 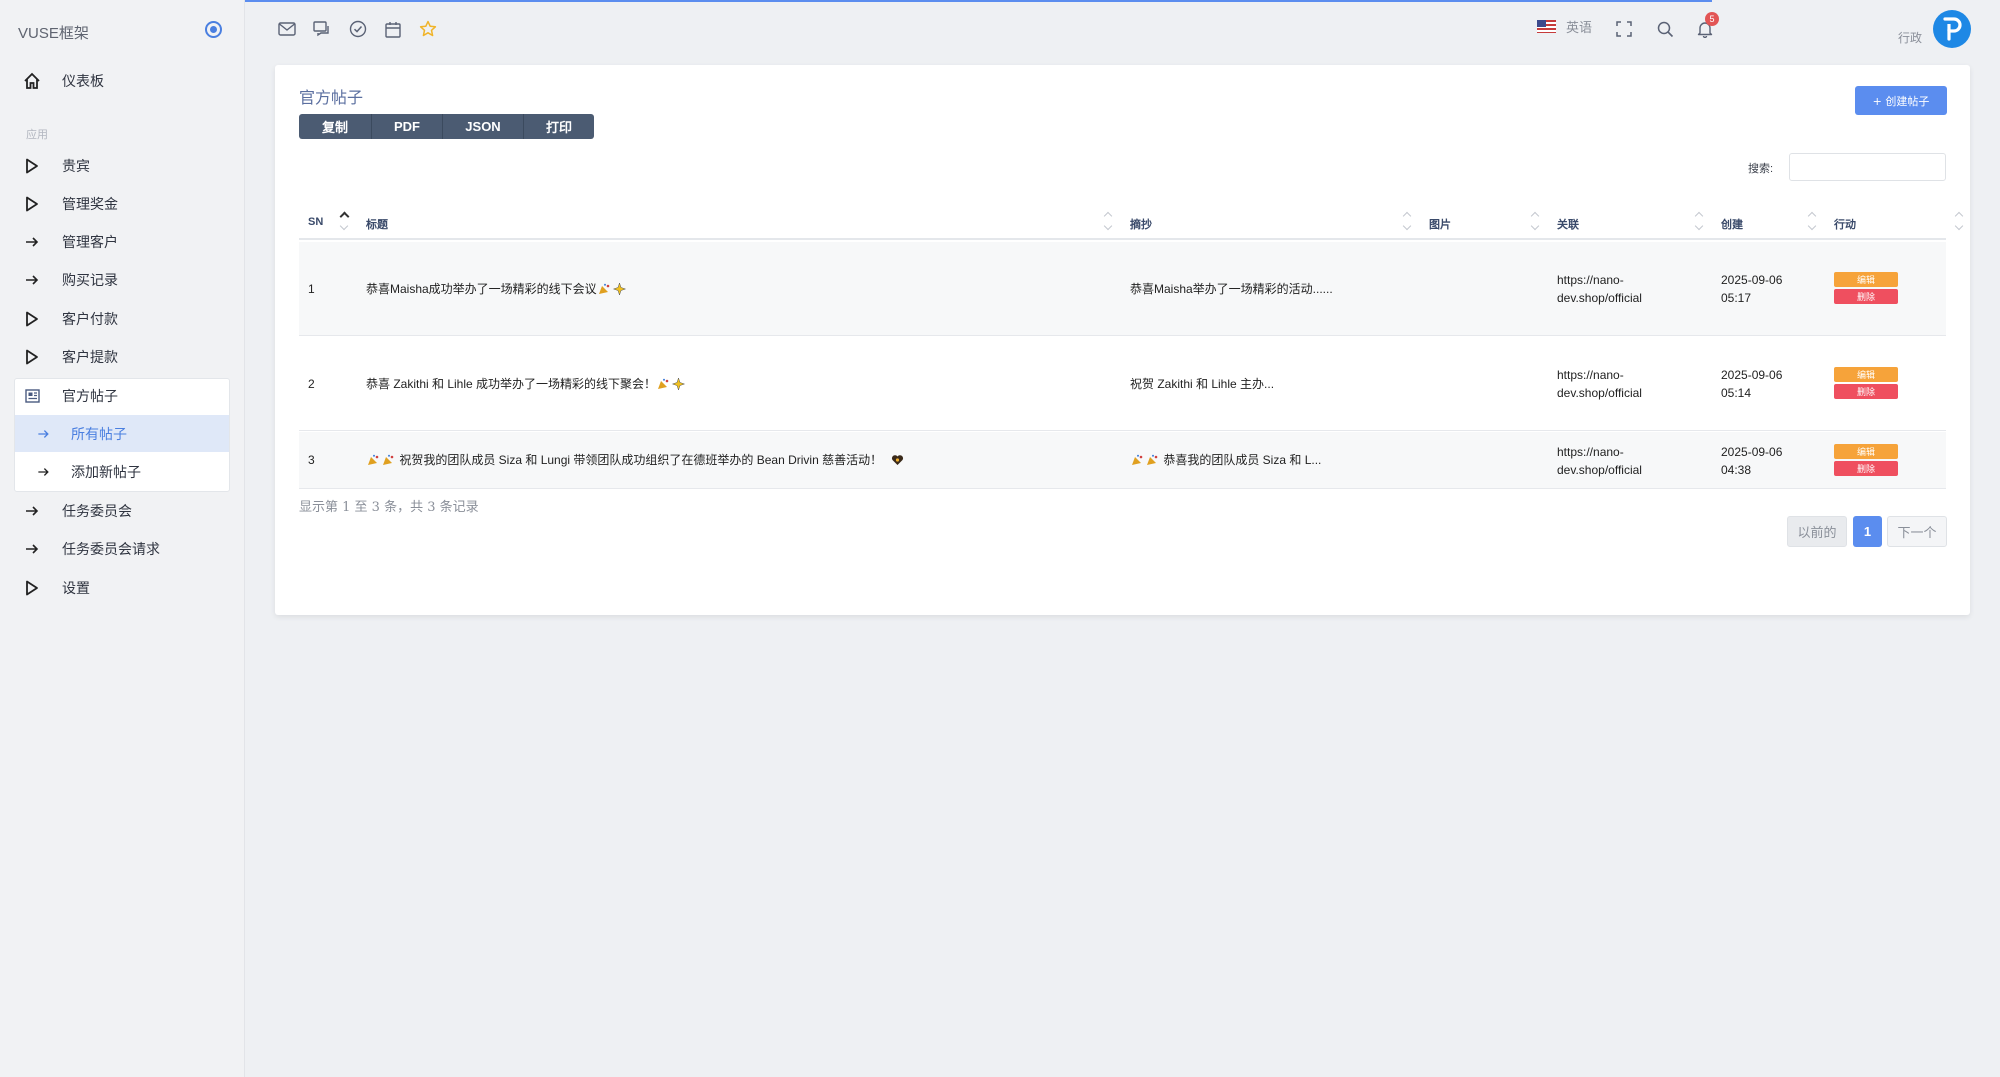 What do you see at coordinates (311, 384) in the screenshot?
I see `cell-sn: 2` at bounding box center [311, 384].